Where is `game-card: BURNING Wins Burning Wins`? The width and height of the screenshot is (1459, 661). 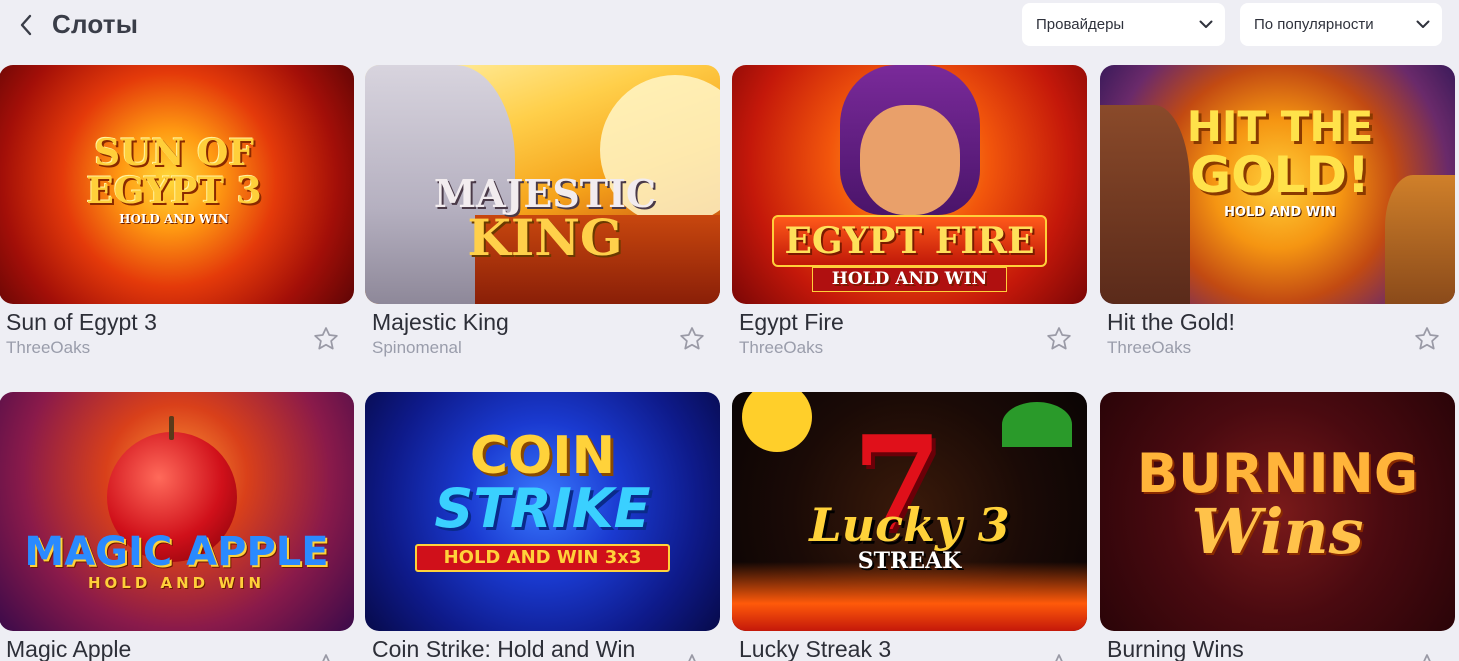 game-card: BURNING Wins Burning Wins is located at coordinates (1277, 526).